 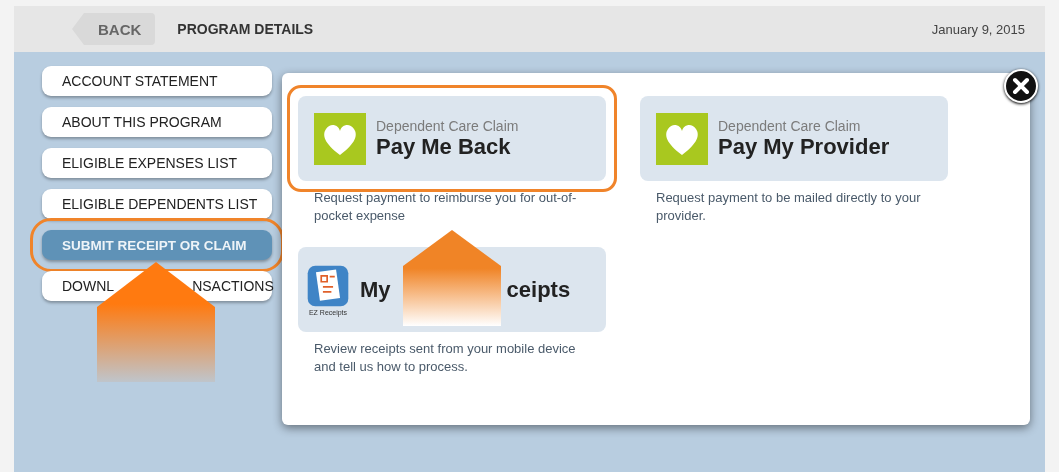 What do you see at coordinates (157, 122) in the screenshot?
I see `sidebar-item: ABOUT THIS PROGRAM` at bounding box center [157, 122].